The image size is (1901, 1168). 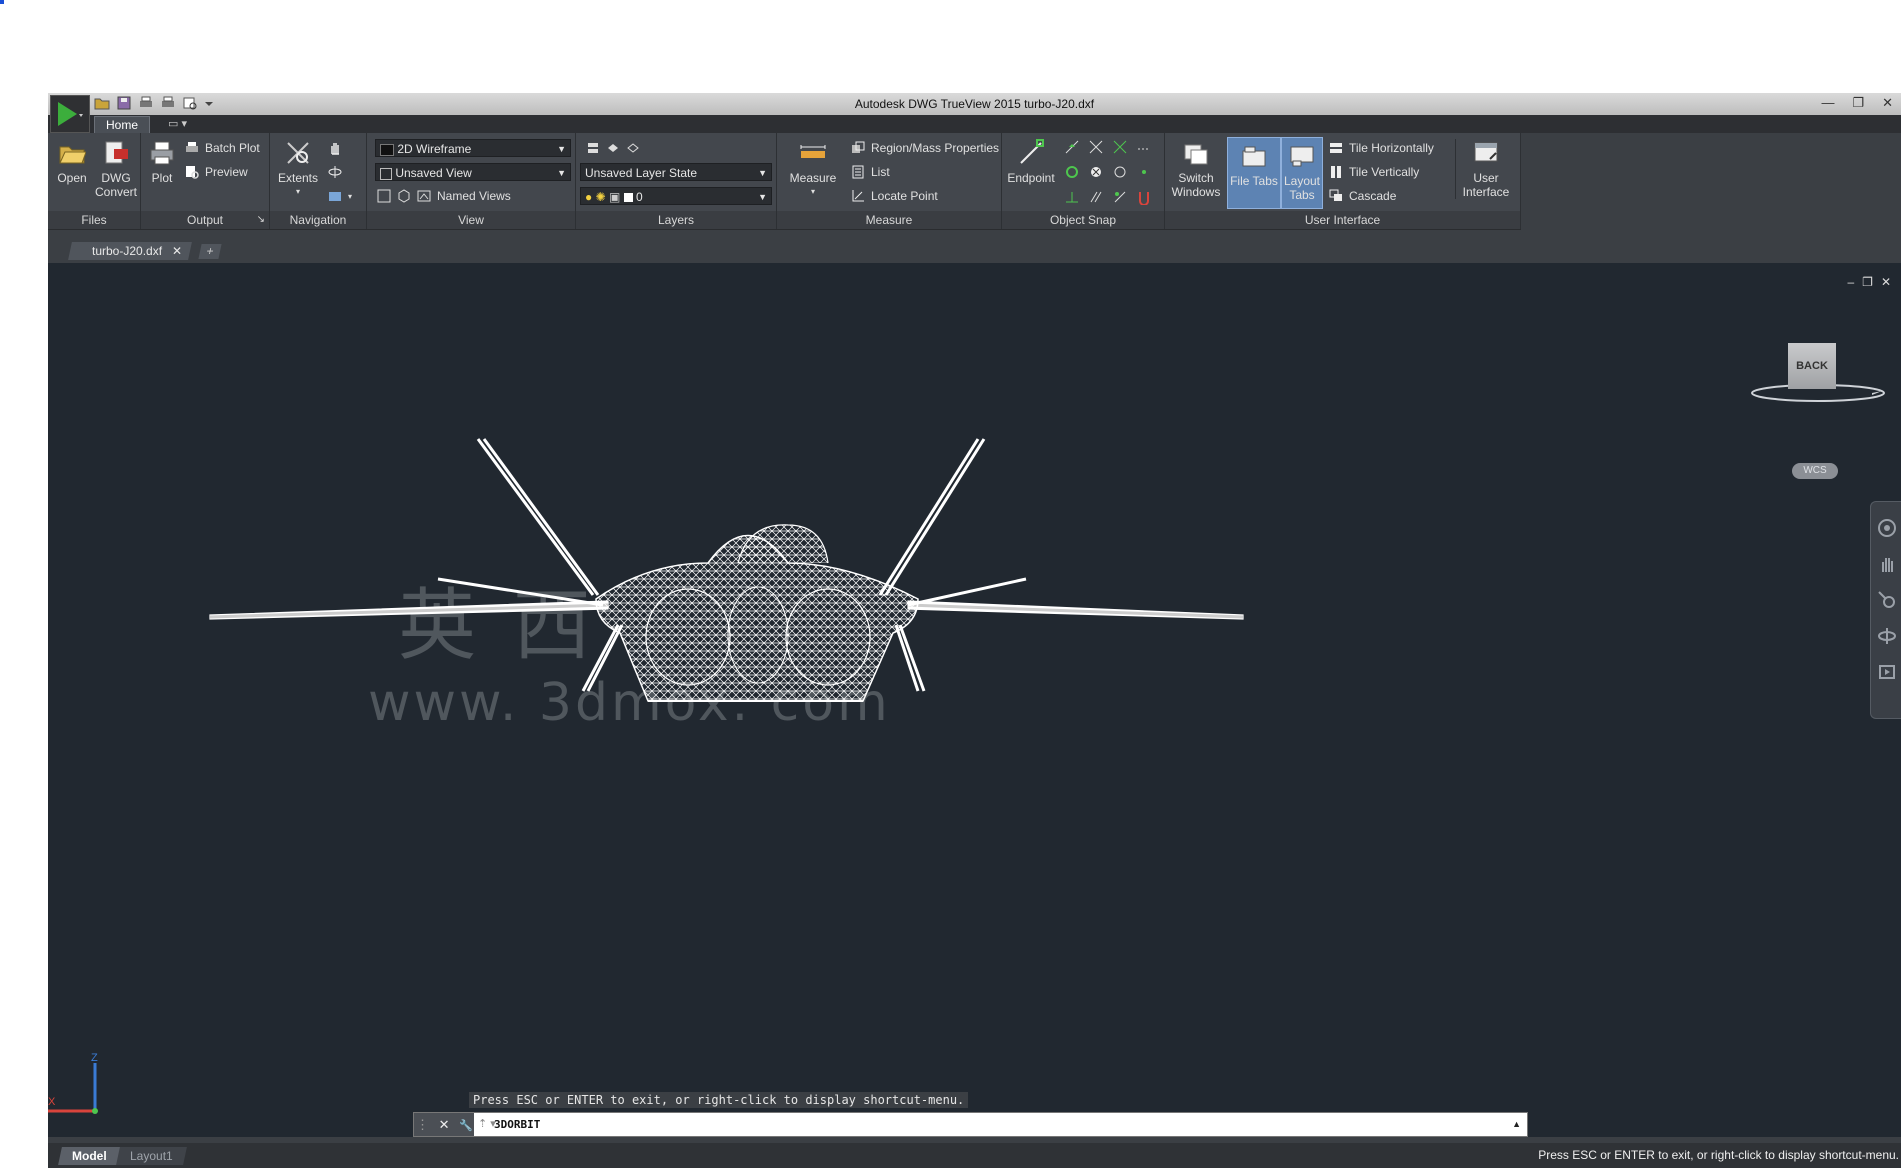 I want to click on preview-icon, so click(x=191, y=104).